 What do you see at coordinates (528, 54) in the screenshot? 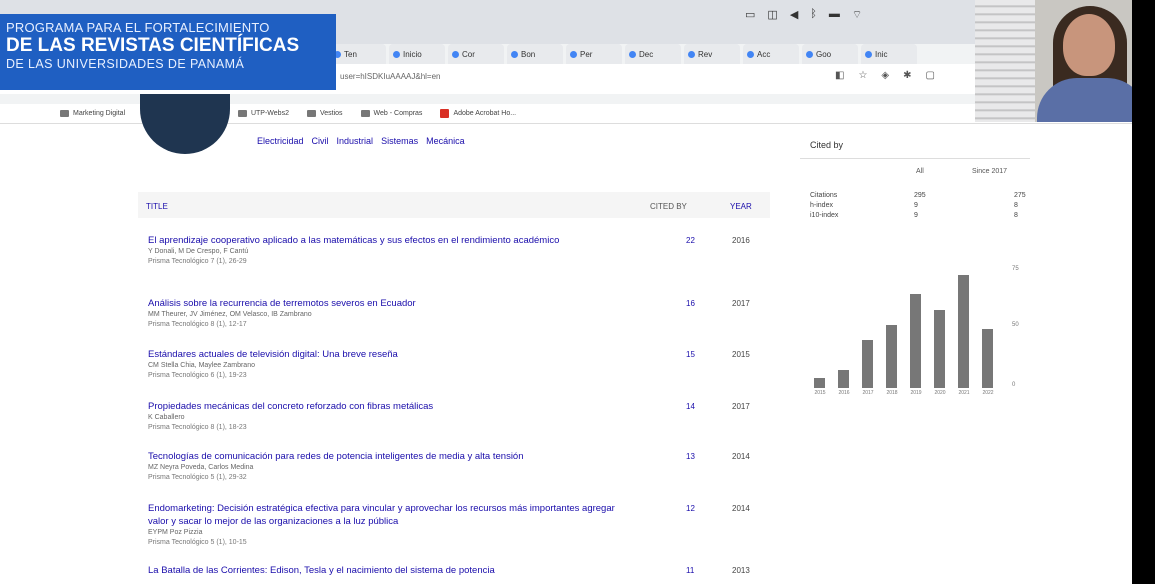
I see `tab-label: Bon` at bounding box center [528, 54].